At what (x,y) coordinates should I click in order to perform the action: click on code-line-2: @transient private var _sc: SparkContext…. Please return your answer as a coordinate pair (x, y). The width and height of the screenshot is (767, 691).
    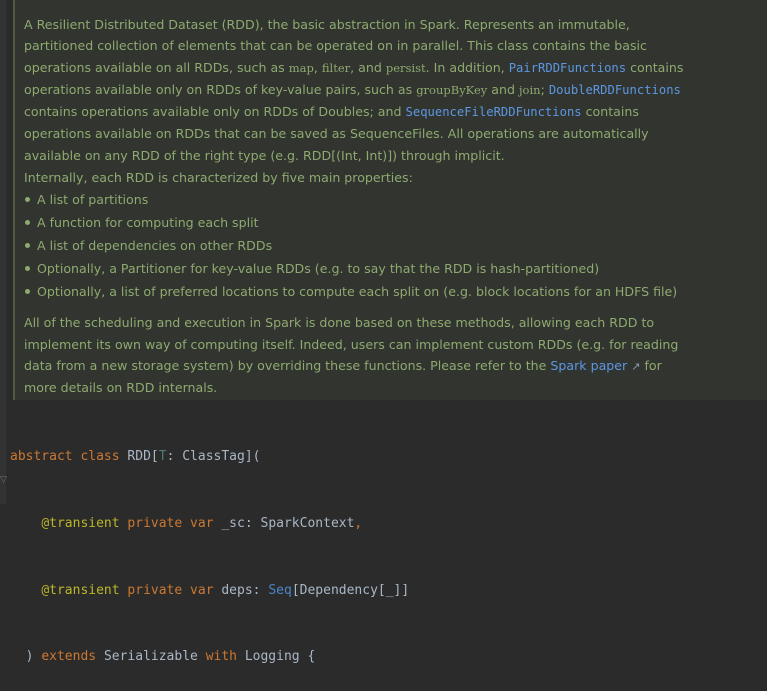
    Looking at the image, I should click on (202, 523).